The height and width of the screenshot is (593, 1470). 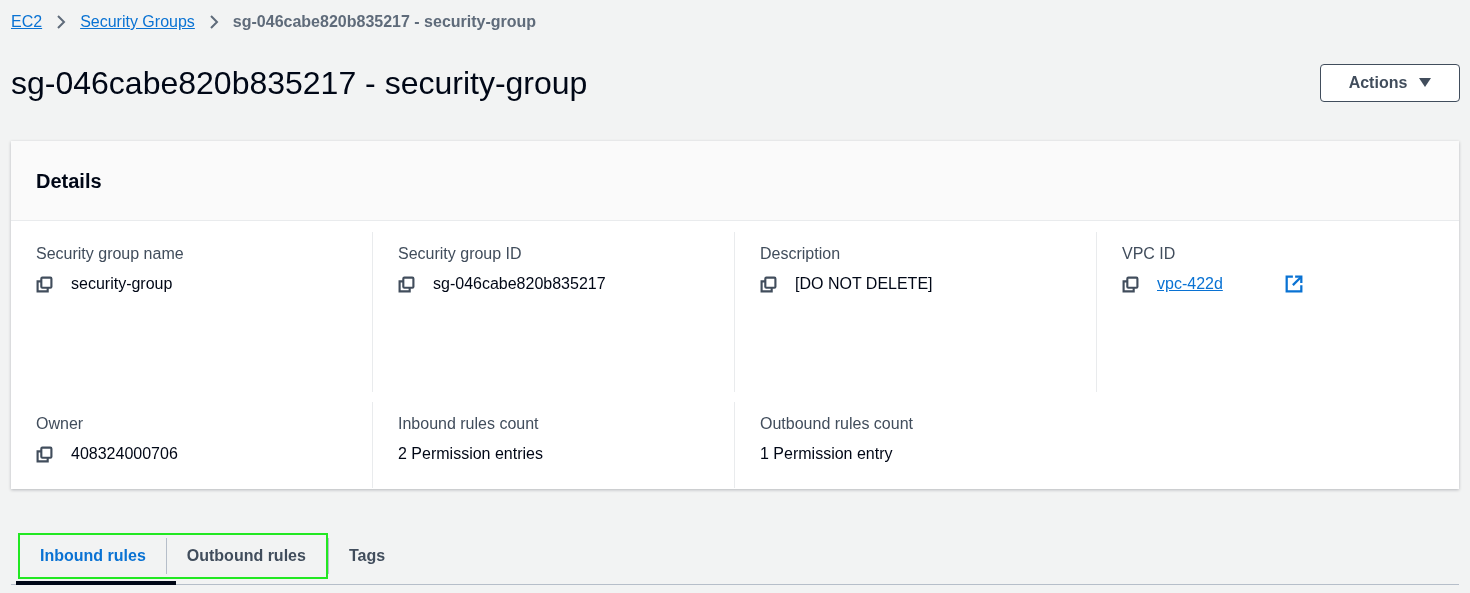 What do you see at coordinates (1293, 284) in the screenshot?
I see `external-link-icon` at bounding box center [1293, 284].